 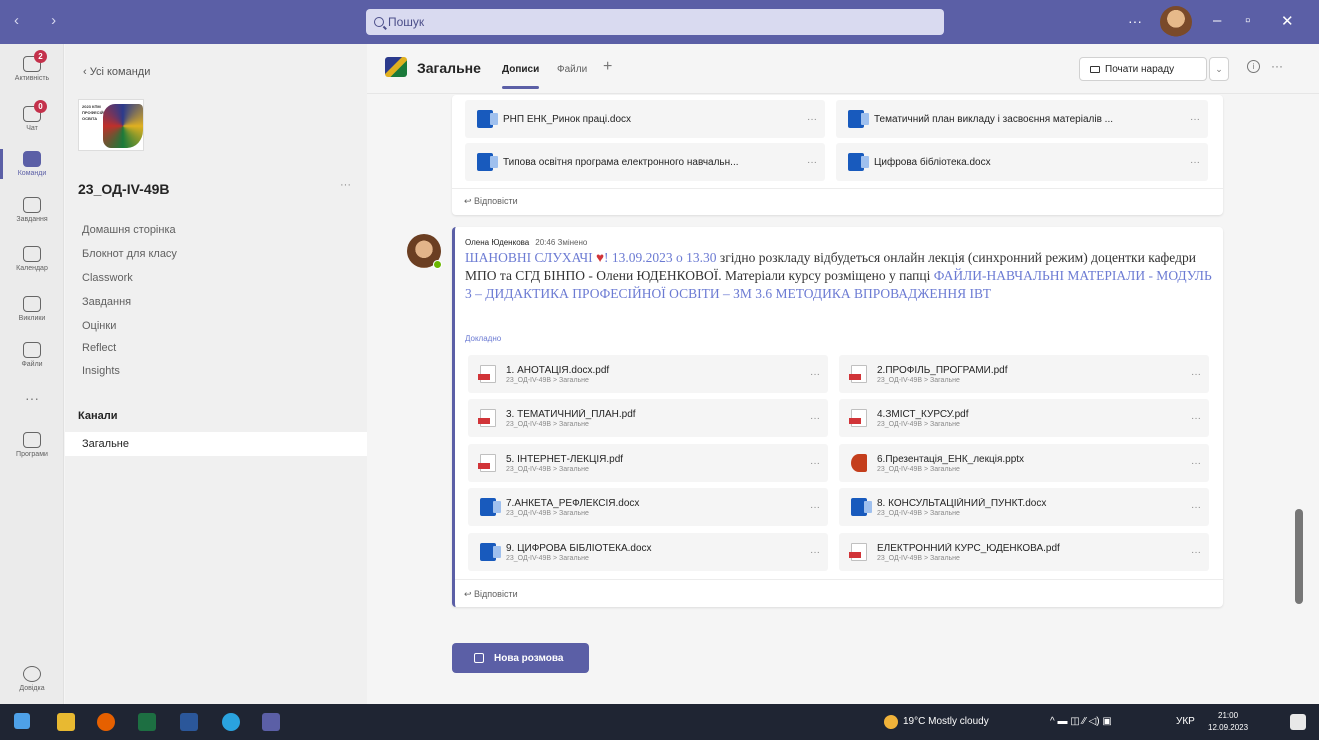 What do you see at coordinates (116, 72) in the screenshot?
I see `all-teams-link: ‹ Усі команди` at bounding box center [116, 72].